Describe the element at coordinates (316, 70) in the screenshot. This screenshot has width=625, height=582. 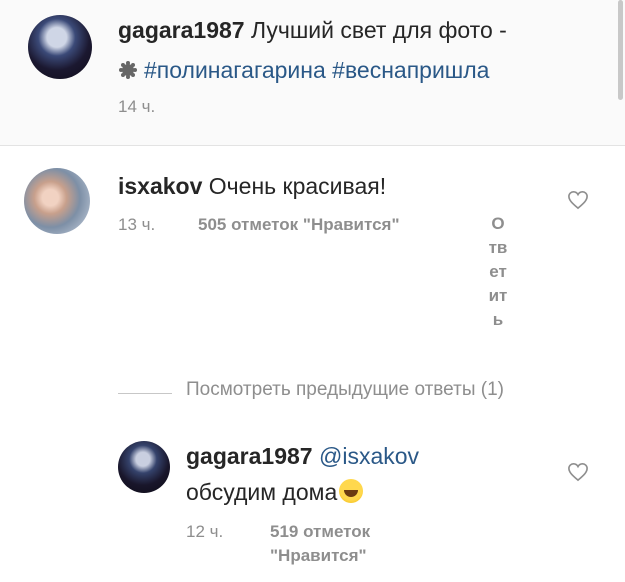
I see `hashtags: #полинагагарина #веснапришла` at that location.